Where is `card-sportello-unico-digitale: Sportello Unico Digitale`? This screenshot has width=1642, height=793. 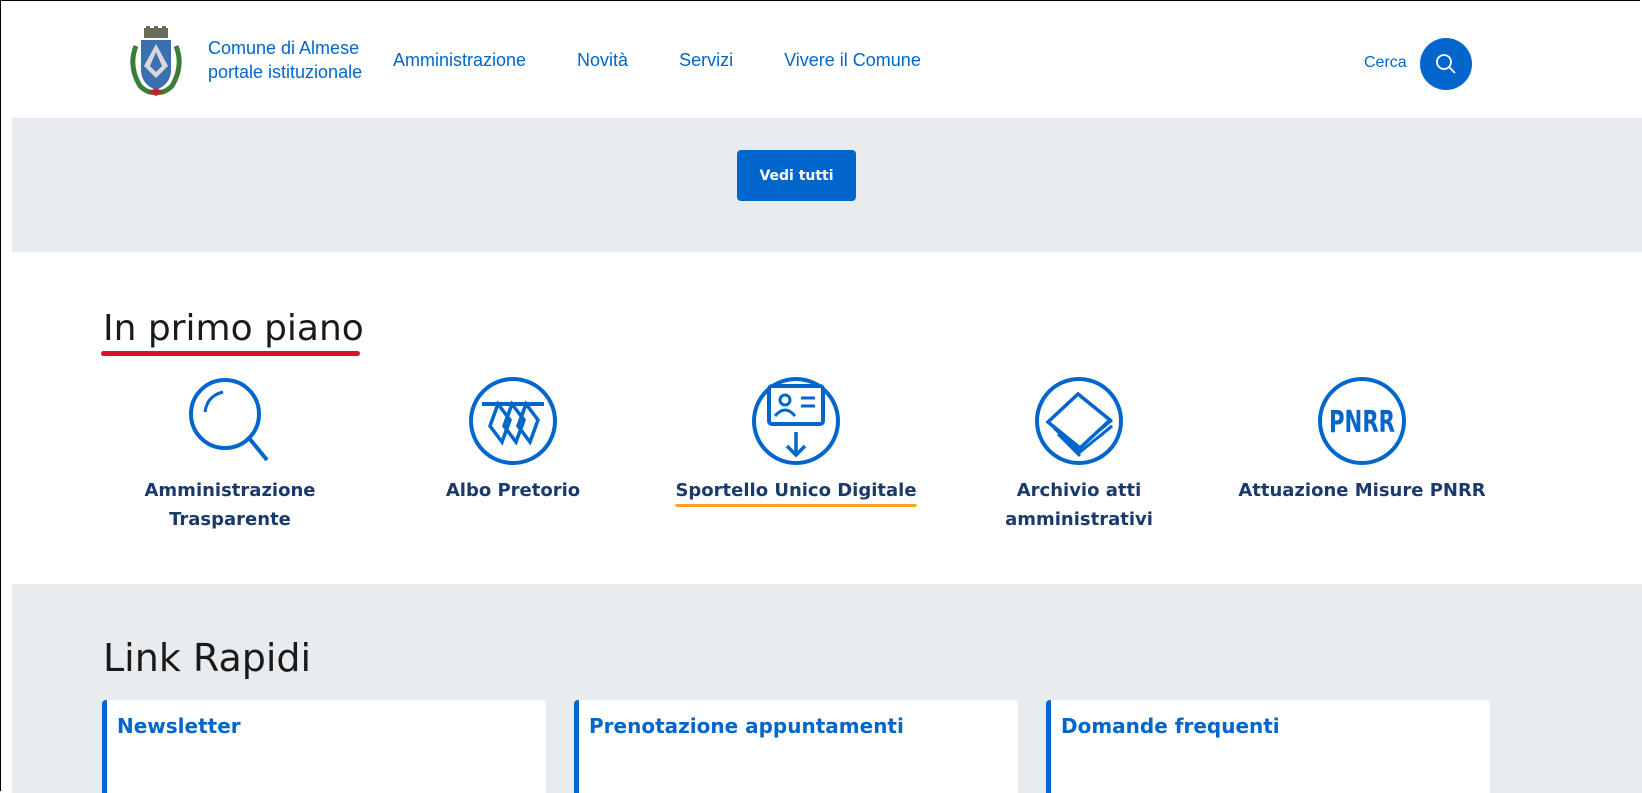 card-sportello-unico-digitale: Sportello Unico Digitale is located at coordinates (796, 440).